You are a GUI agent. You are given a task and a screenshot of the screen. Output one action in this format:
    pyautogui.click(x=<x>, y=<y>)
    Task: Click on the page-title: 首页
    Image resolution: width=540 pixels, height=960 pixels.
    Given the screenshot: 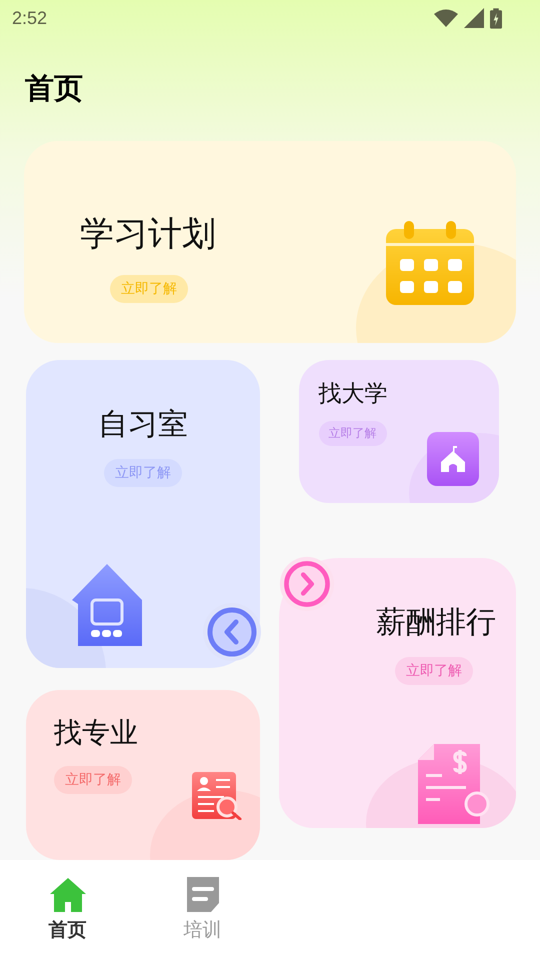 What is the action you would take?
    pyautogui.click(x=54, y=88)
    